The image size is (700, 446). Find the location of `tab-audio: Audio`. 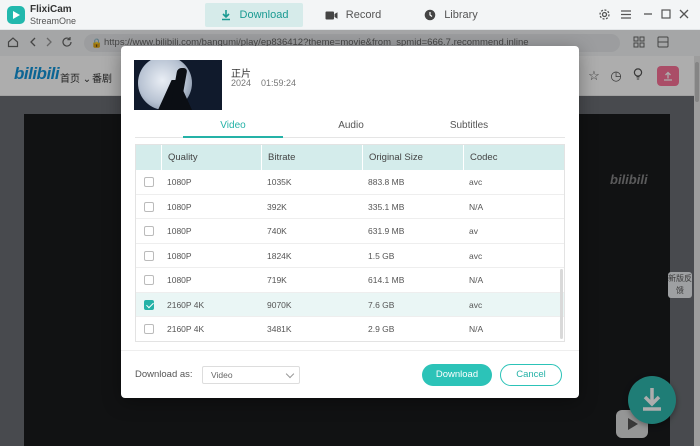

tab-audio: Audio is located at coordinates (351, 128).